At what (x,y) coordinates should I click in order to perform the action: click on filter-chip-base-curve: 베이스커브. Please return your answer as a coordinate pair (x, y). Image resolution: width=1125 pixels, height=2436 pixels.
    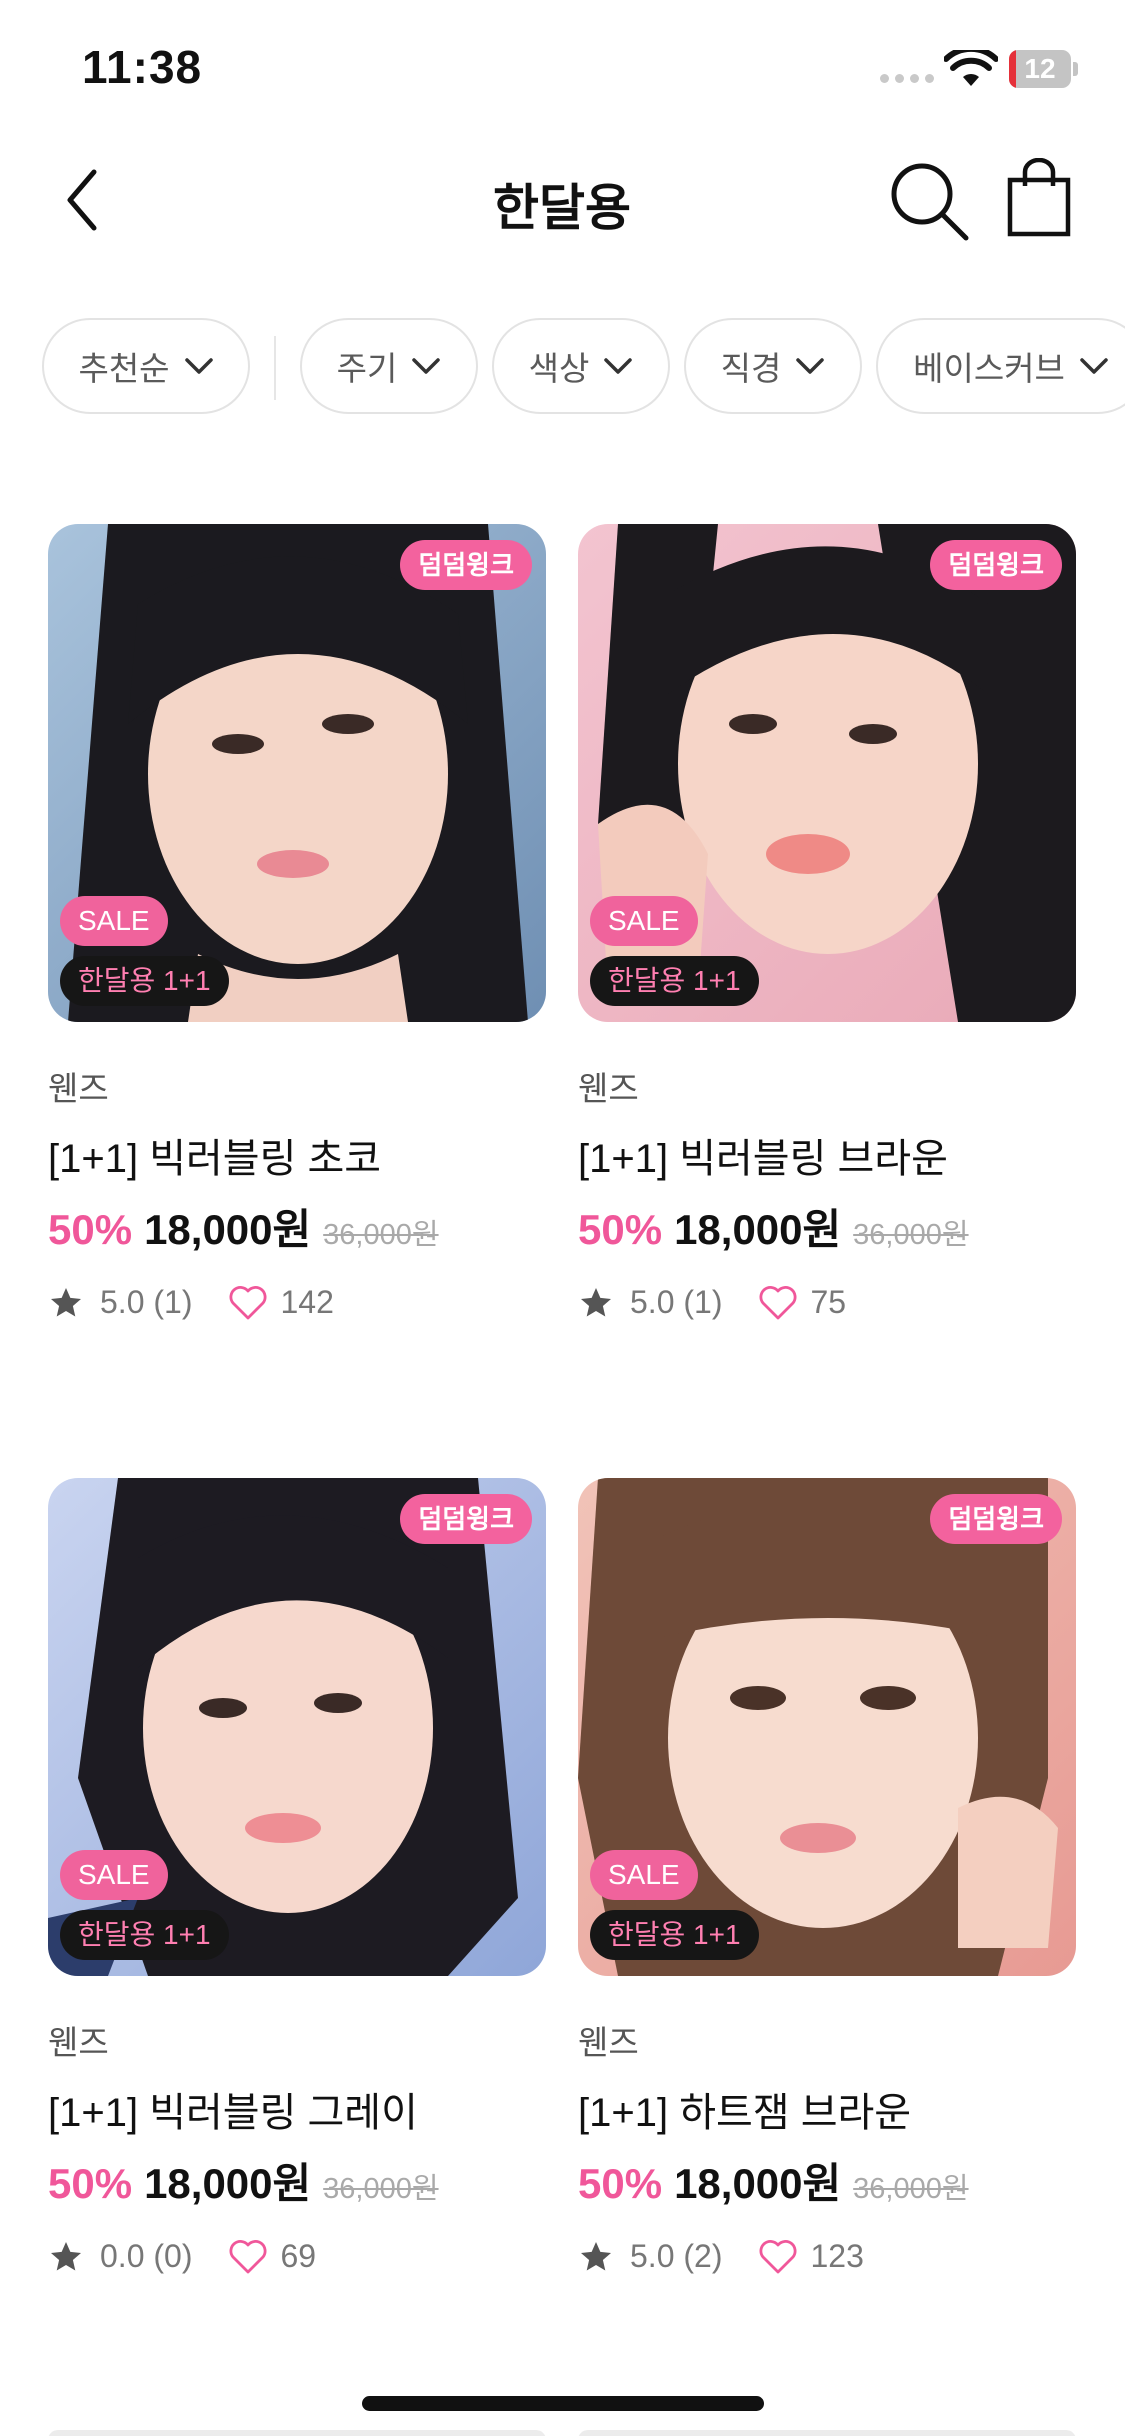
    Looking at the image, I should click on (1000, 366).